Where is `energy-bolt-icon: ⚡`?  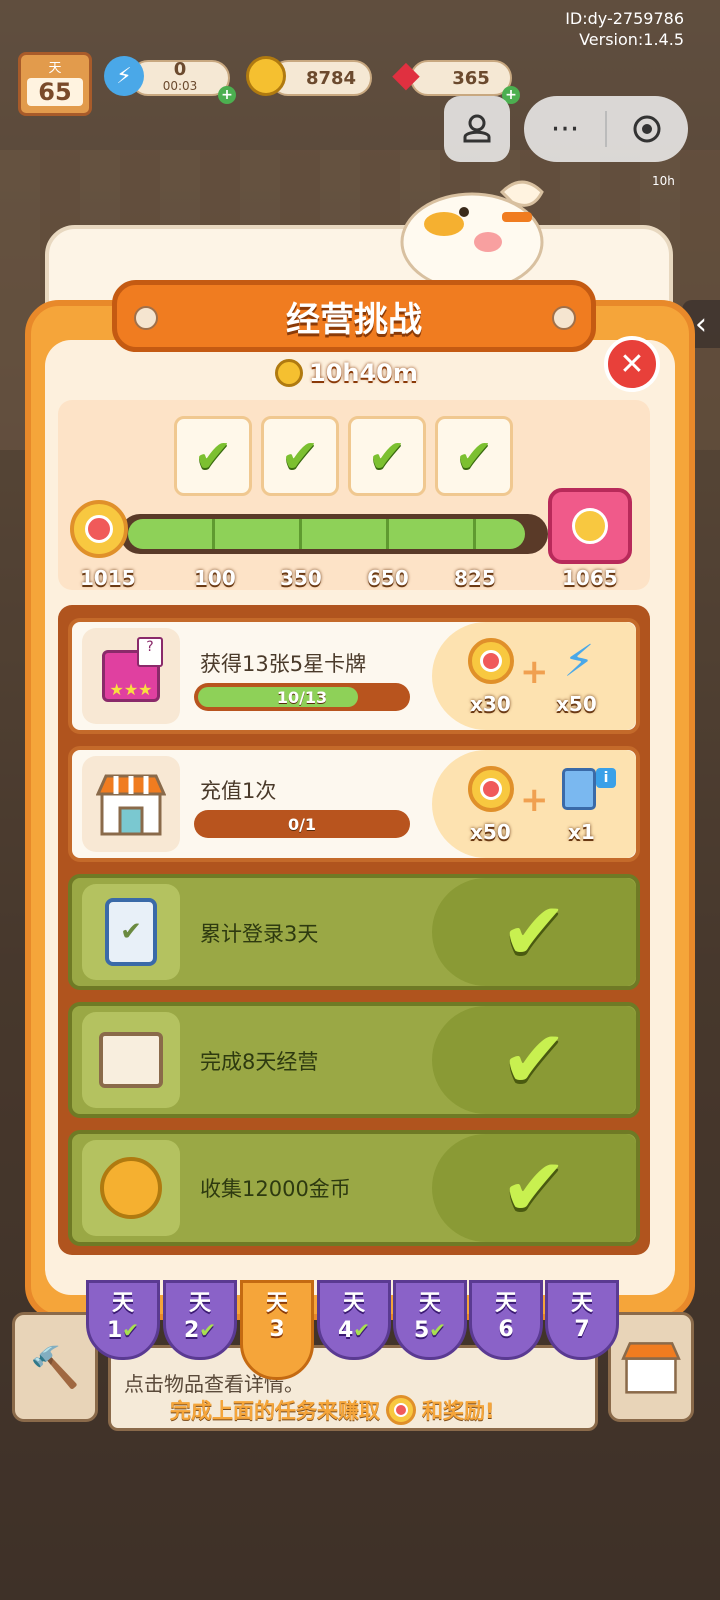 energy-bolt-icon: ⚡ is located at coordinates (124, 76).